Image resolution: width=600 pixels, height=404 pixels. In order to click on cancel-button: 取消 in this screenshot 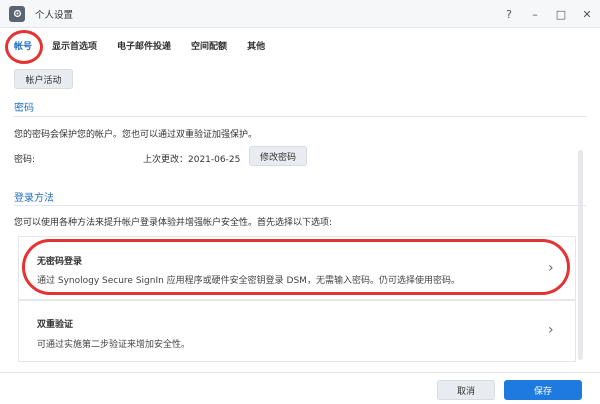, I will do `click(466, 390)`.